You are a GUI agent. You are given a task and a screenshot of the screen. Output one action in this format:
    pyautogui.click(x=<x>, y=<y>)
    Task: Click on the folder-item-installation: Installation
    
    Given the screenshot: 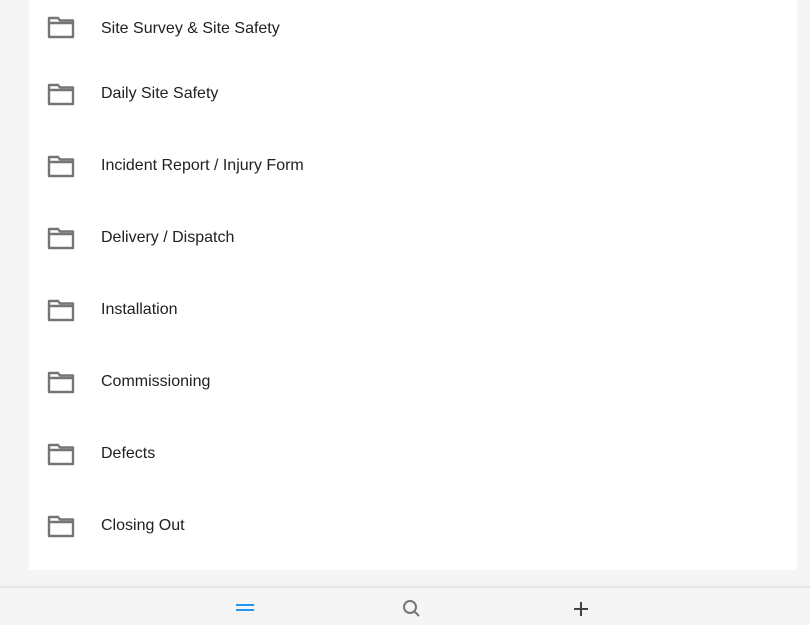 What is the action you would take?
    pyautogui.click(x=413, y=317)
    